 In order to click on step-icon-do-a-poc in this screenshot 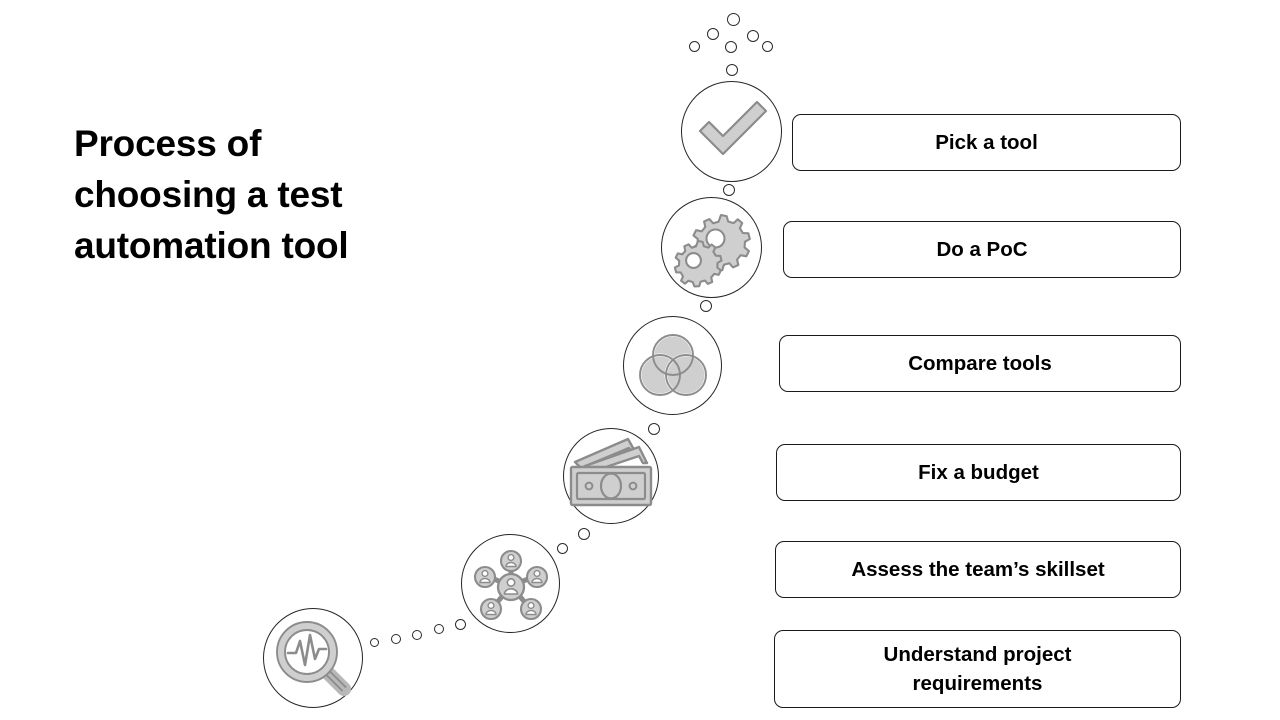, I will do `click(711, 247)`.